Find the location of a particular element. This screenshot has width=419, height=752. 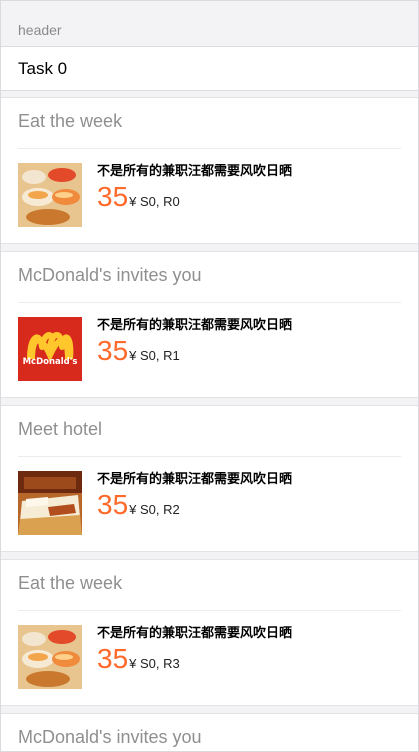

card-body: McDonald's 不是所有的兼职汪都需要风吹日晒 35¥ S0, R1 is located at coordinates (209, 350).